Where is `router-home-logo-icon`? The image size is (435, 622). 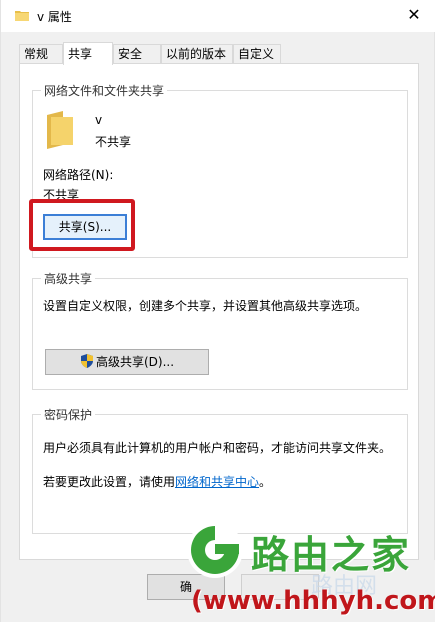
router-home-logo-icon is located at coordinates (215, 550).